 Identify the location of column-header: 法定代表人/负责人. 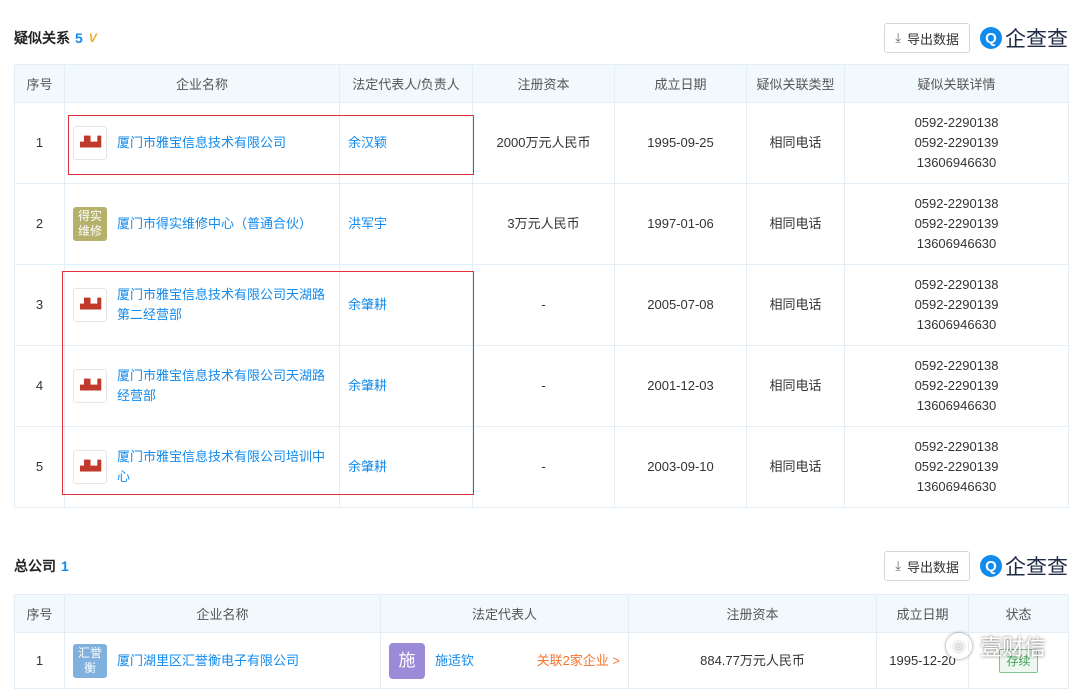
(406, 83).